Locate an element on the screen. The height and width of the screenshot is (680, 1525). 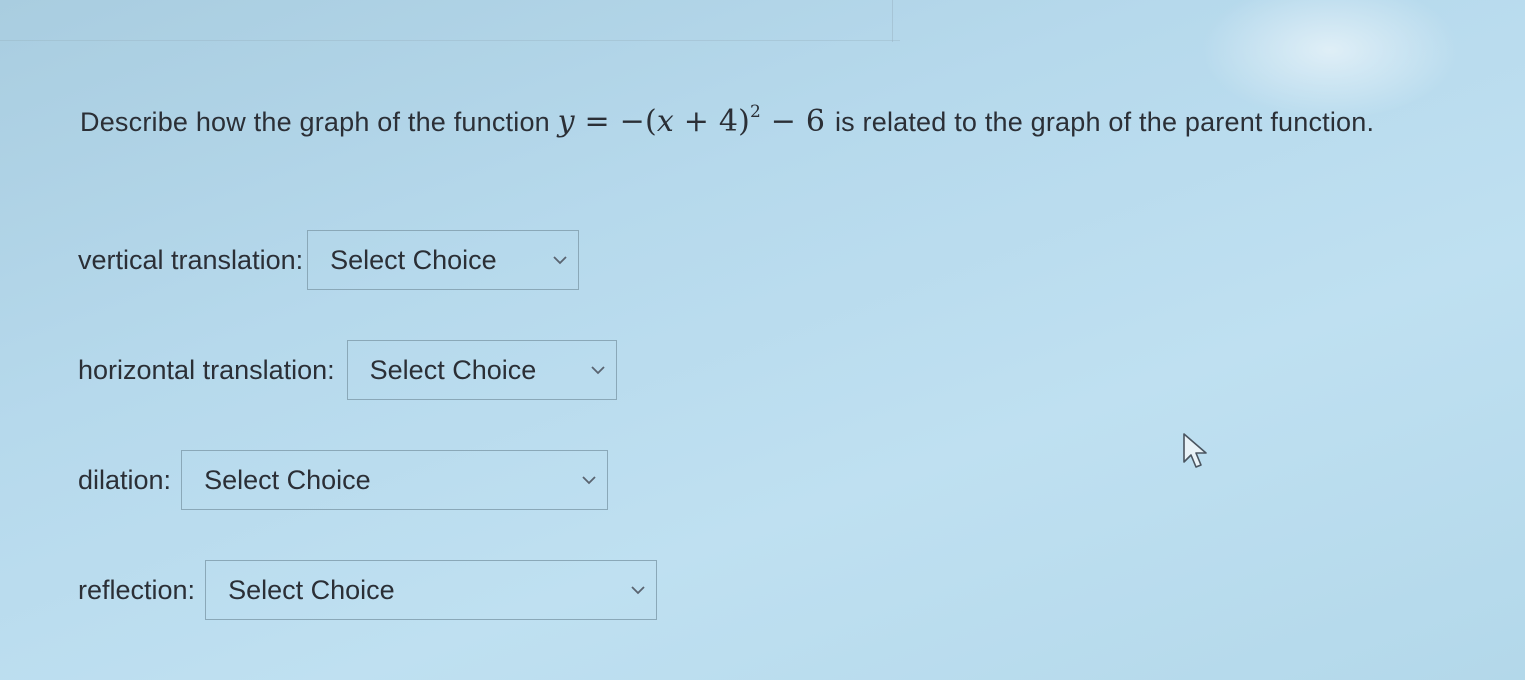
dilation-value: Select Choice is located at coordinates (287, 479).